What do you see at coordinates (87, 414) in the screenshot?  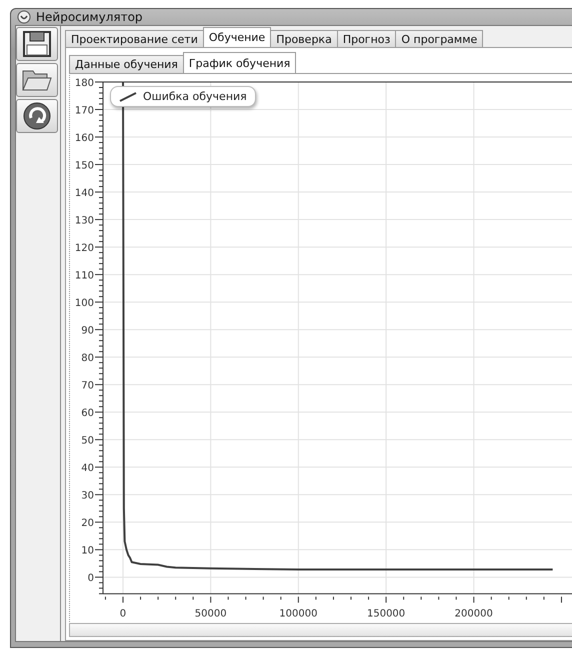 I see `axis-label: 60` at bounding box center [87, 414].